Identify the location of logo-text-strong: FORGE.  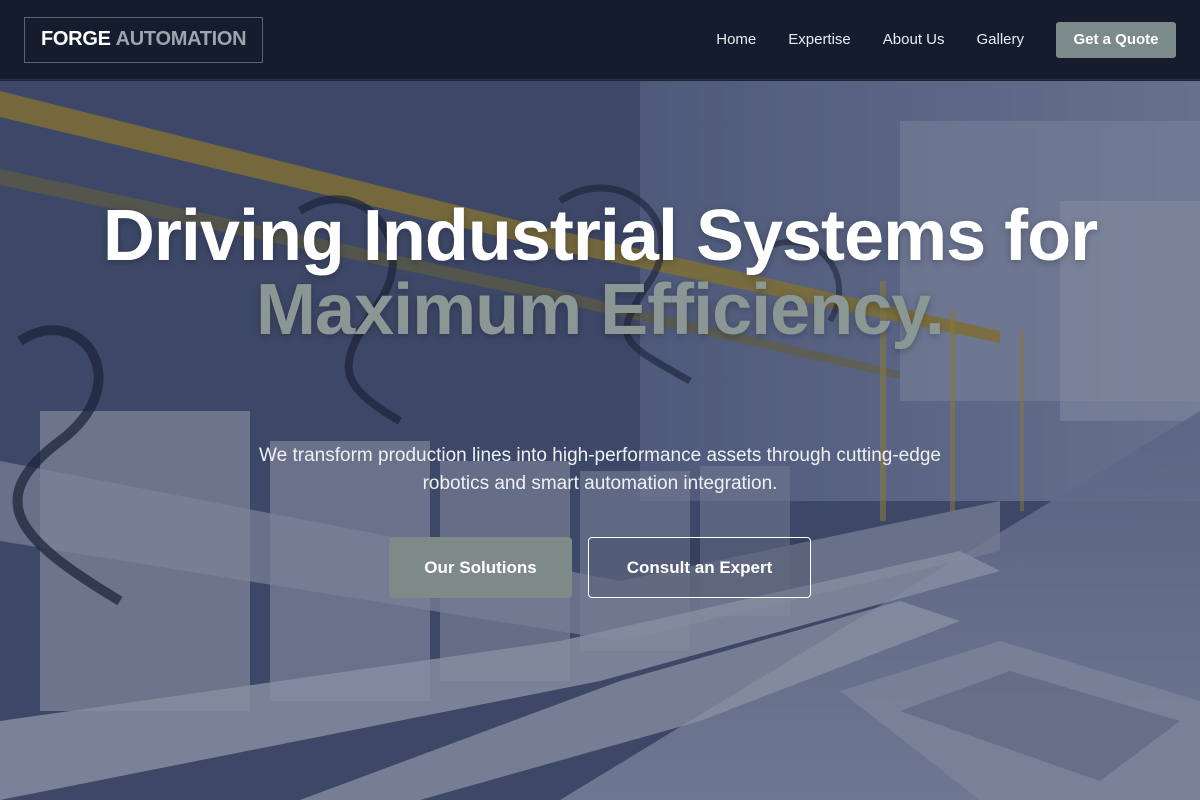
(76, 39).